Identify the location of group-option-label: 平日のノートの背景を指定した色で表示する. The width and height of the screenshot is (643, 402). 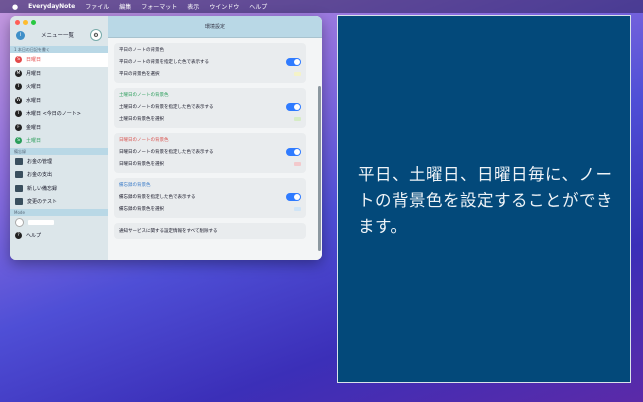
(164, 62).